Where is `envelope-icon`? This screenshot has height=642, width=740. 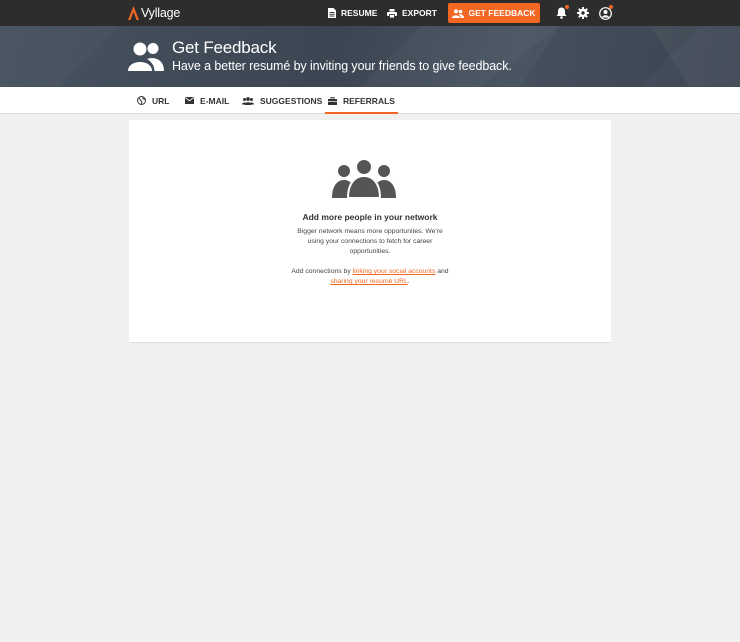 envelope-icon is located at coordinates (189, 100).